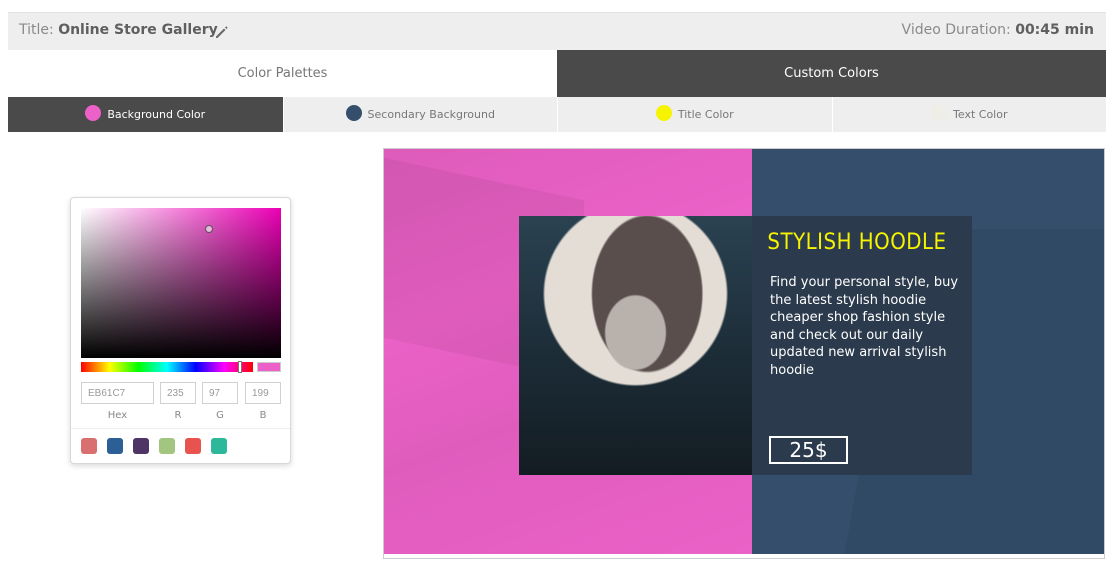 The height and width of the screenshot is (574, 1115). Describe the element at coordinates (282, 73) in the screenshot. I see `tab-color-palettes: Color Palettes` at that location.